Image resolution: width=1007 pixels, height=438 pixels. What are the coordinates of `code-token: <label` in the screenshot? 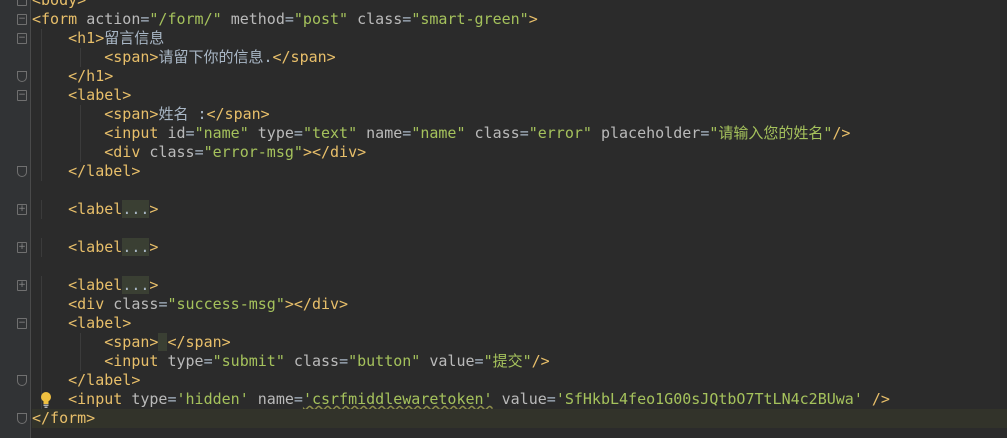 It's located at (95, 285).